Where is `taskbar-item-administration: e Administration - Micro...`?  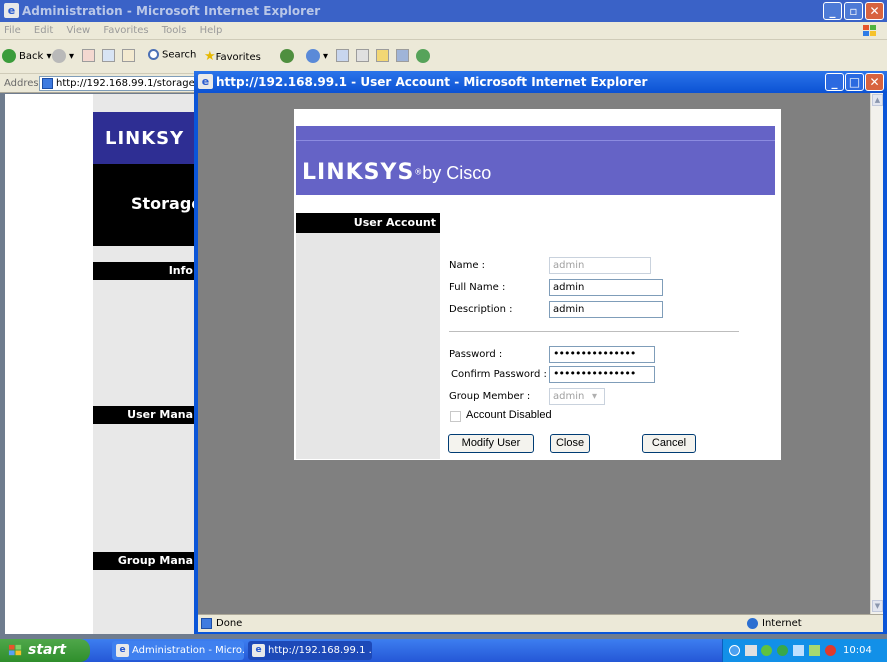
taskbar-item-administration: e Administration - Micro... is located at coordinates (178, 650).